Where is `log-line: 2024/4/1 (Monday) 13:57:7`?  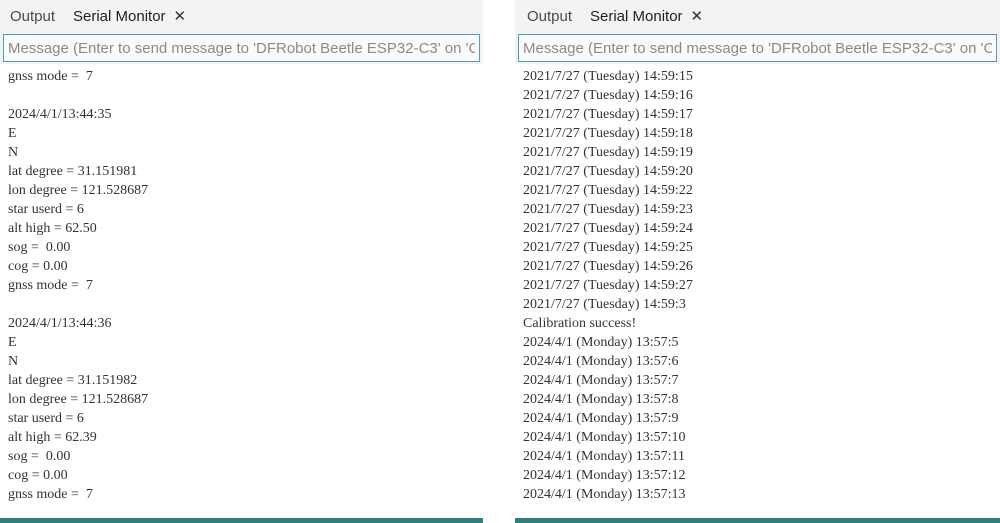 log-line: 2024/4/1 (Monday) 13:57:7 is located at coordinates (601, 380).